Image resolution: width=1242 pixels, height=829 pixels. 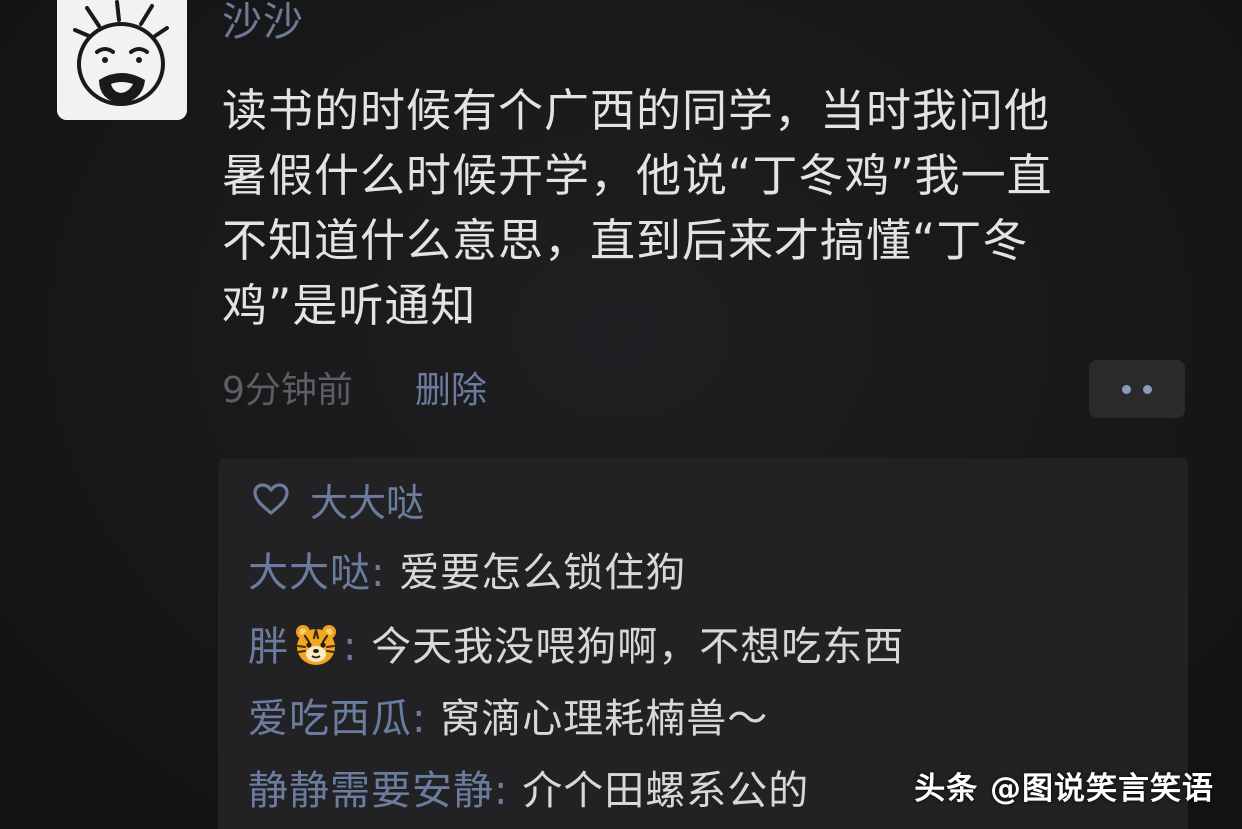 I want to click on watermark: 头条 @图说笑言笑语, so click(x=1064, y=789).